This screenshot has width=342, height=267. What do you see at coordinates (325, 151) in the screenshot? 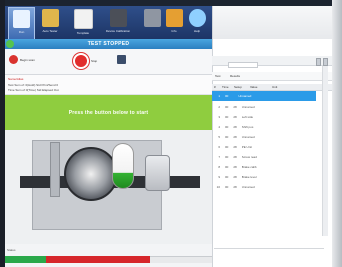
I see `results-scrollbar` at bounding box center [325, 151].